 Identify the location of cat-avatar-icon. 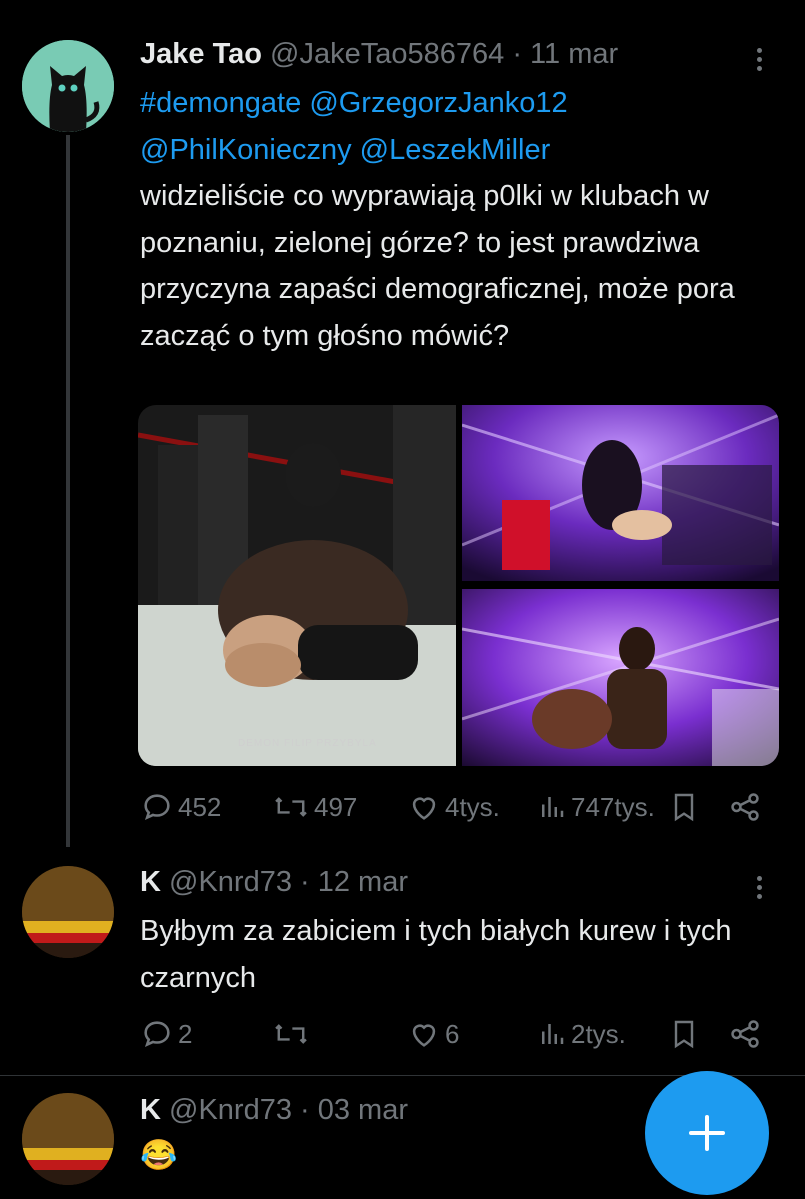
(68, 86).